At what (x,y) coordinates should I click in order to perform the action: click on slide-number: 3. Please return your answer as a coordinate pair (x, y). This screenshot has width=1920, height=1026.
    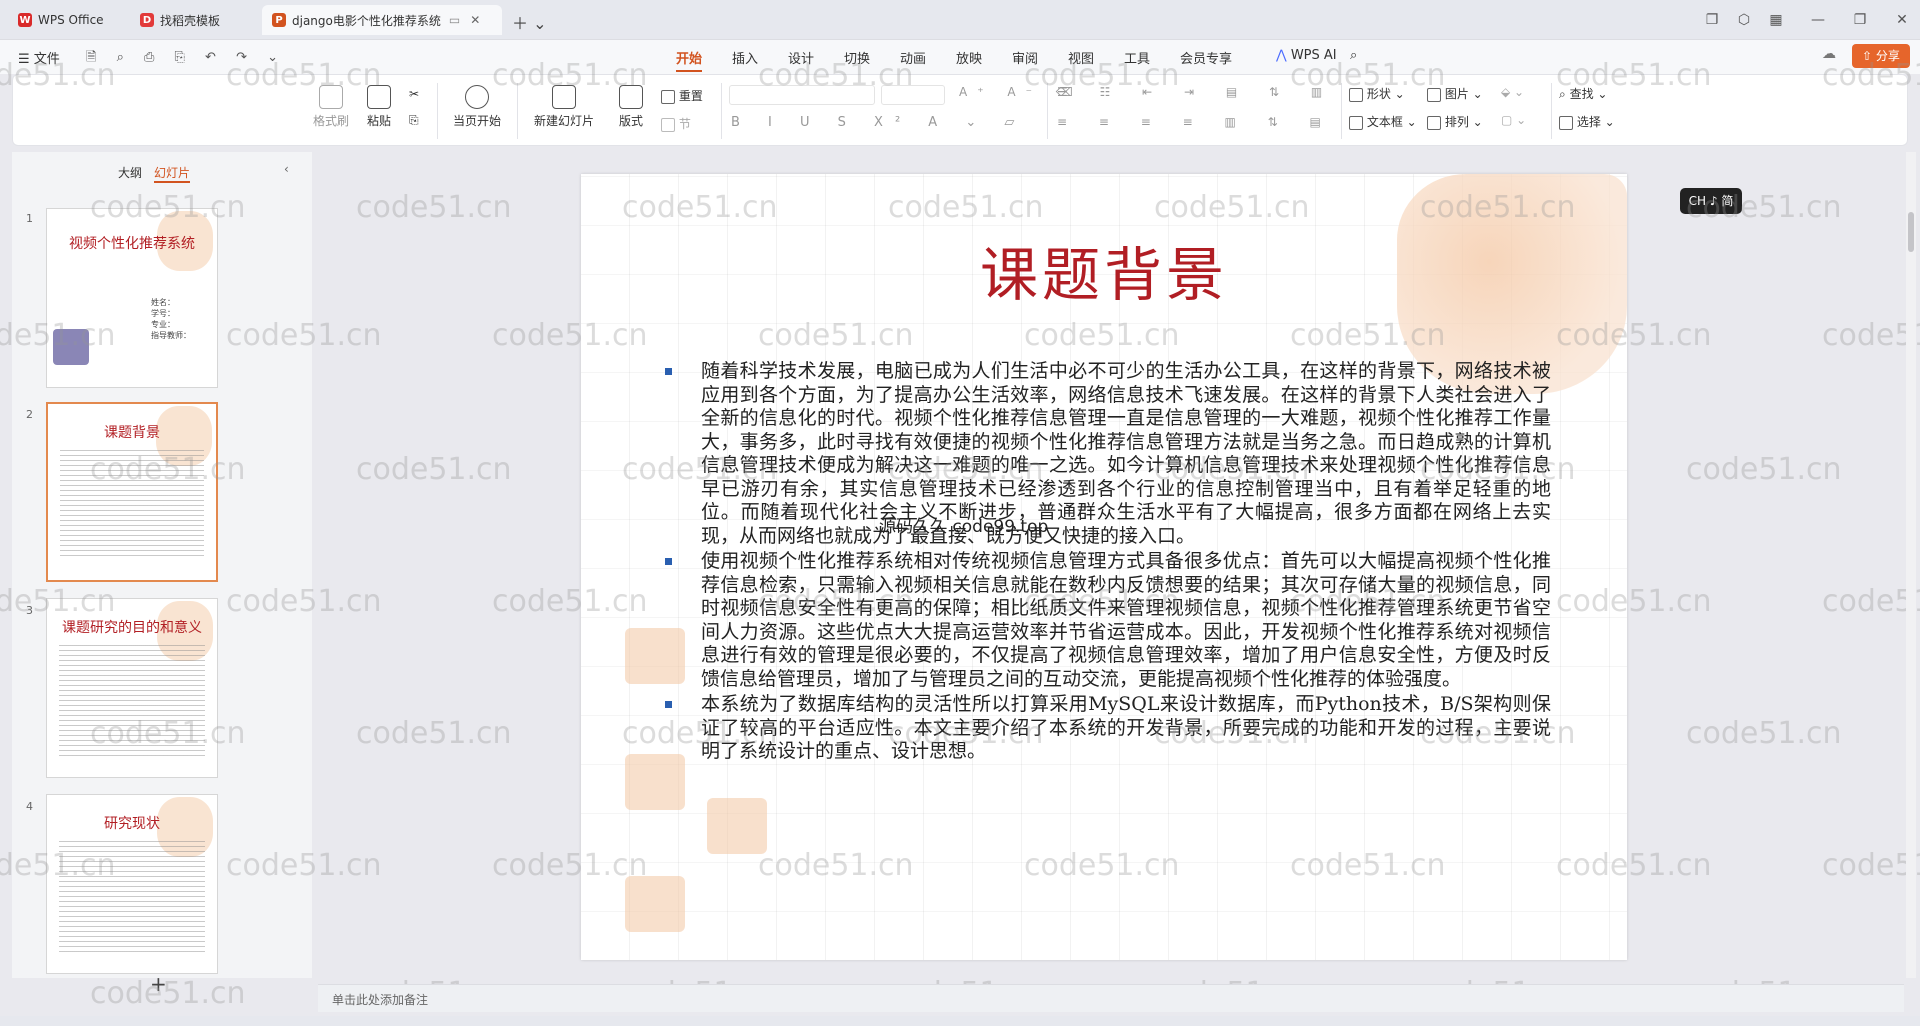
    Looking at the image, I should click on (29, 610).